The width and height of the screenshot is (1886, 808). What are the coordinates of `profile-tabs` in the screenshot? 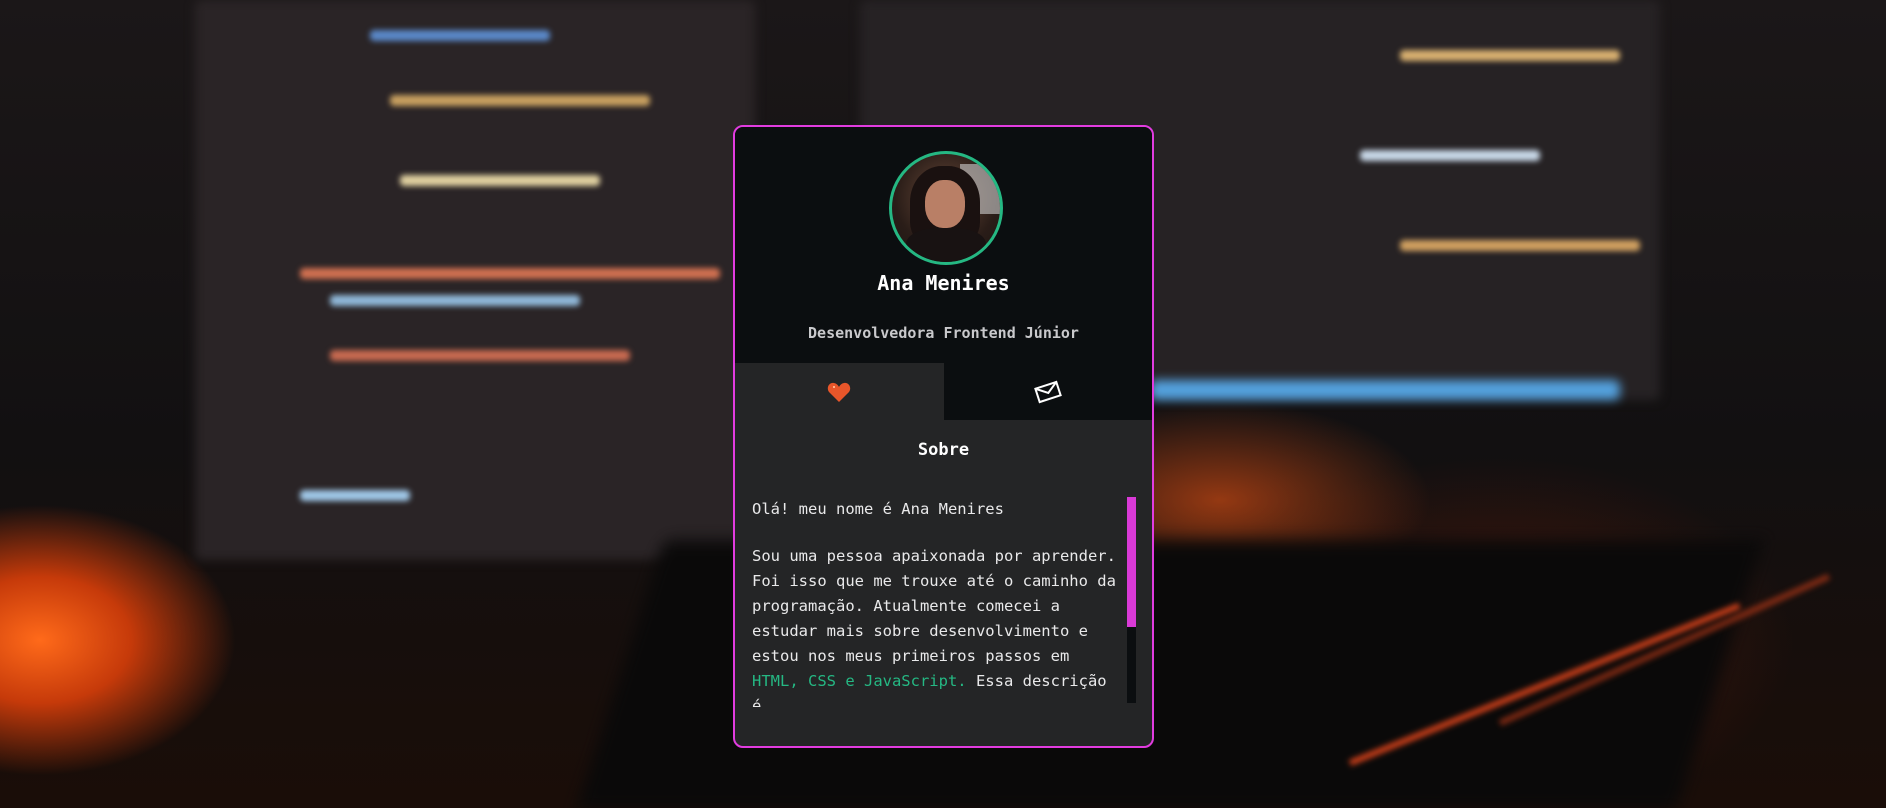 It's located at (943, 391).